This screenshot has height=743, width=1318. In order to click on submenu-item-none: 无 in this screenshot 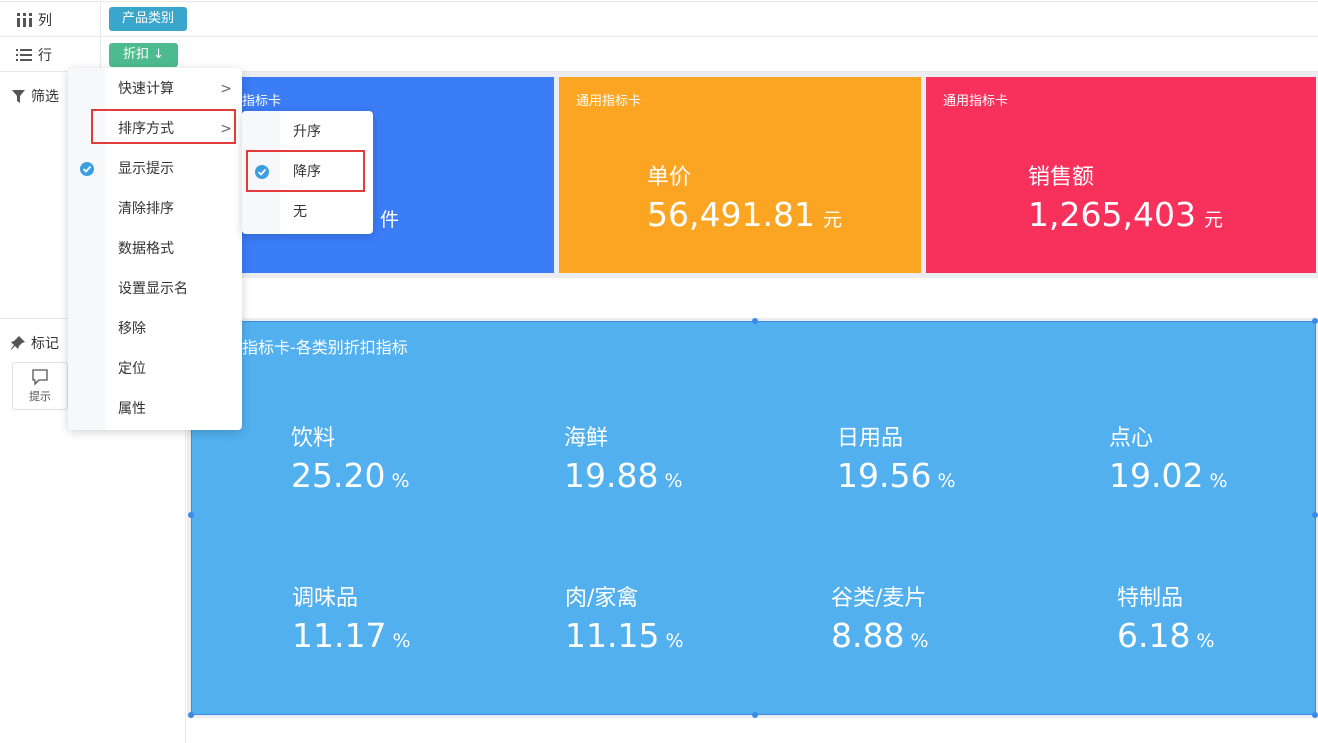, I will do `click(307, 212)`.